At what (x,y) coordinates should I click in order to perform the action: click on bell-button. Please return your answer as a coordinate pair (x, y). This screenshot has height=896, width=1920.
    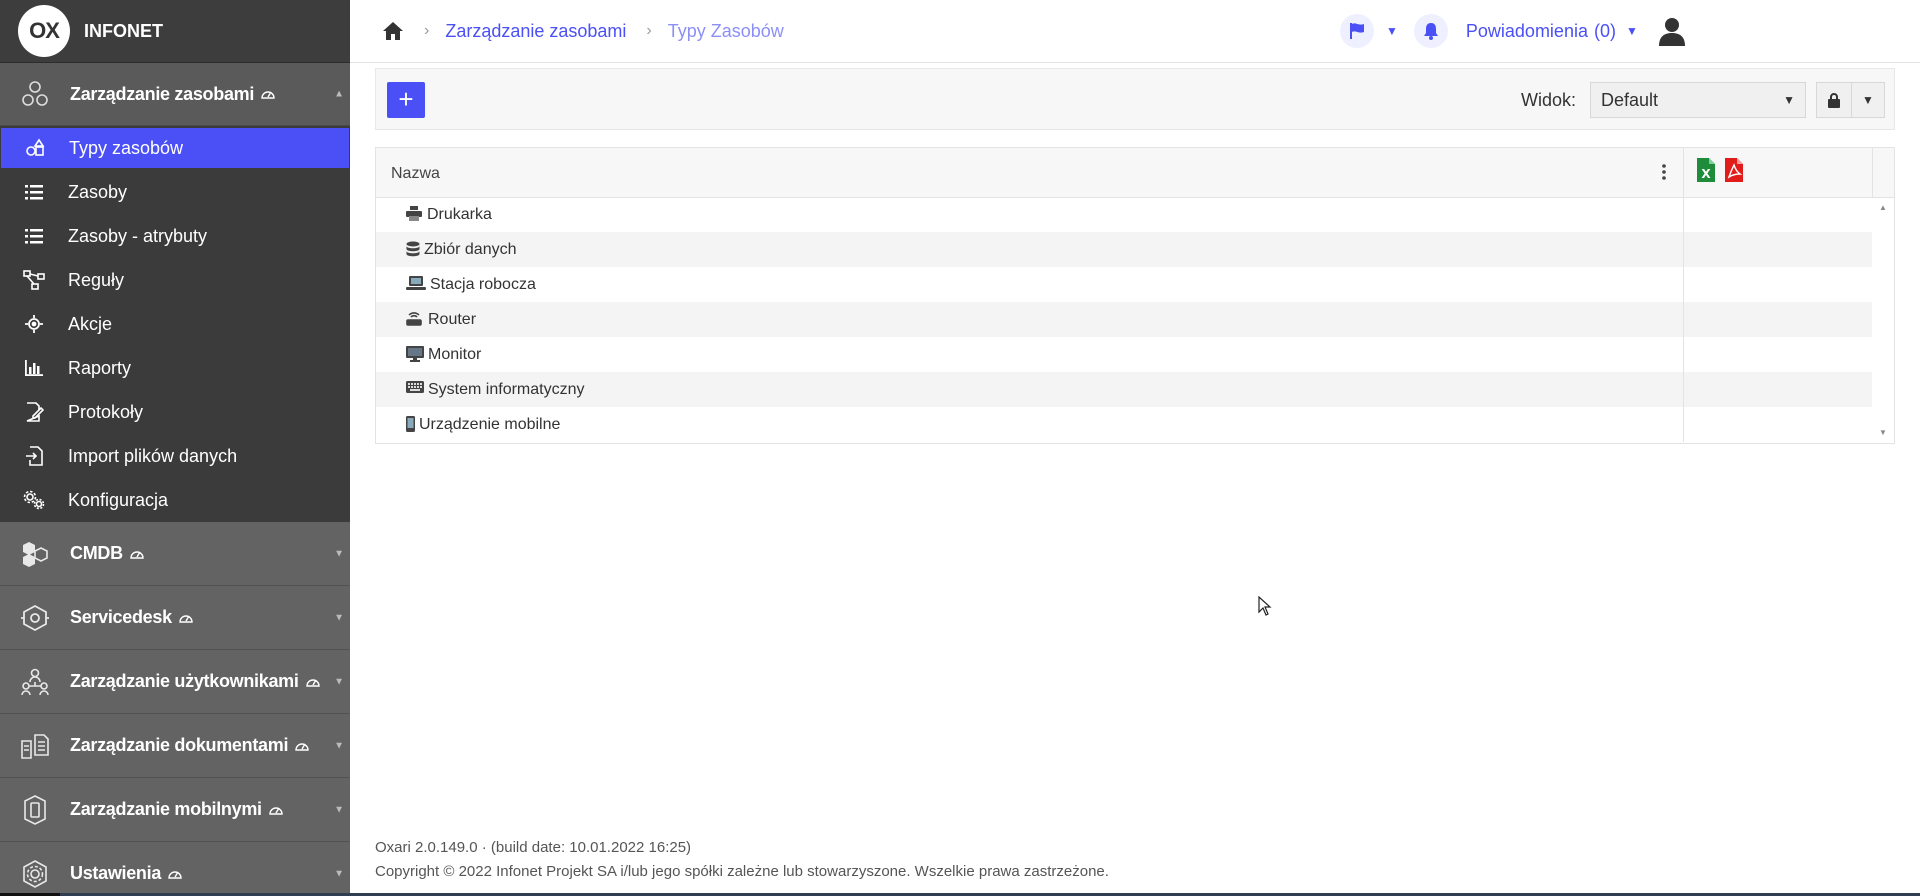
    Looking at the image, I should click on (1430, 31).